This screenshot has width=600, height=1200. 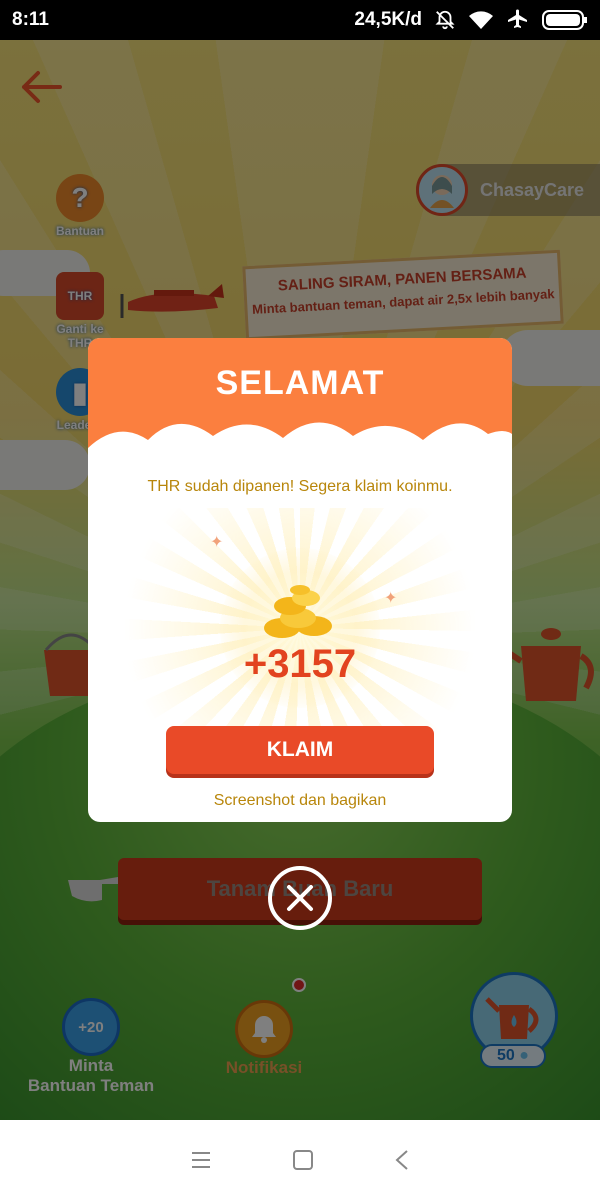 I want to click on close-modal-button, so click(x=300, y=898).